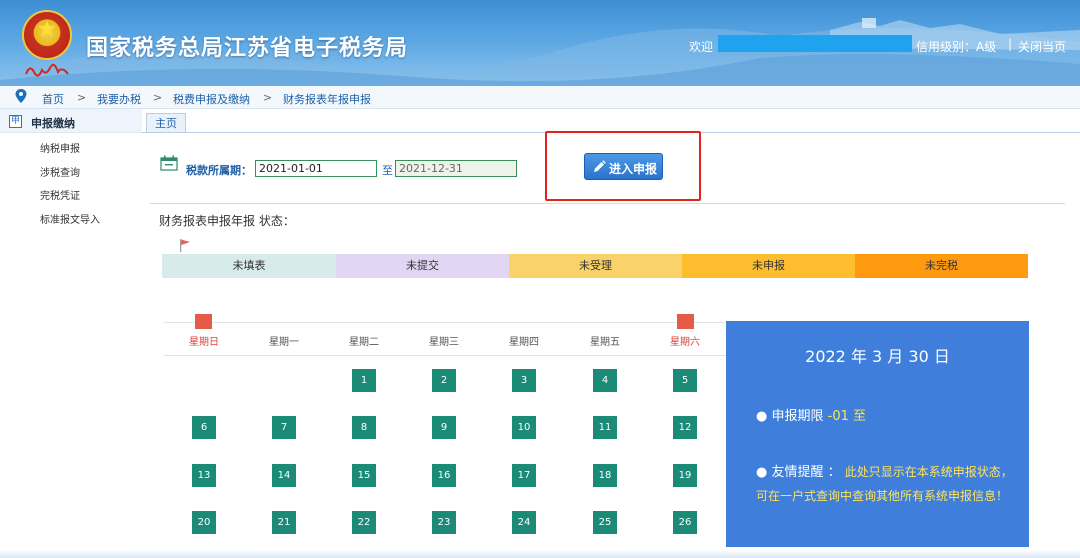 The height and width of the screenshot is (558, 1080). What do you see at coordinates (444, 475) in the screenshot?
I see `calendar-day: 16` at bounding box center [444, 475].